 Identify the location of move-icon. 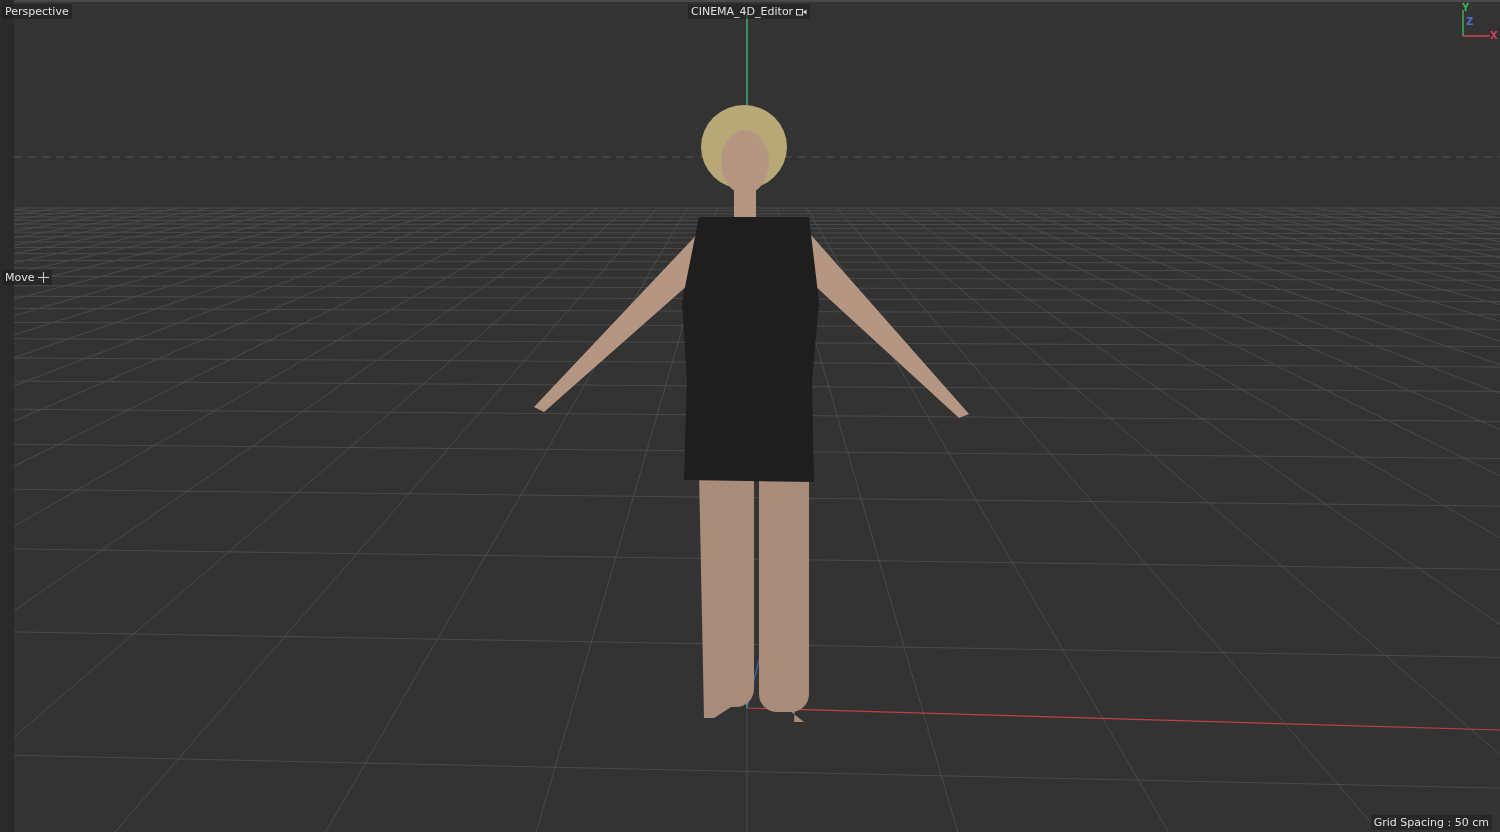
(43, 277).